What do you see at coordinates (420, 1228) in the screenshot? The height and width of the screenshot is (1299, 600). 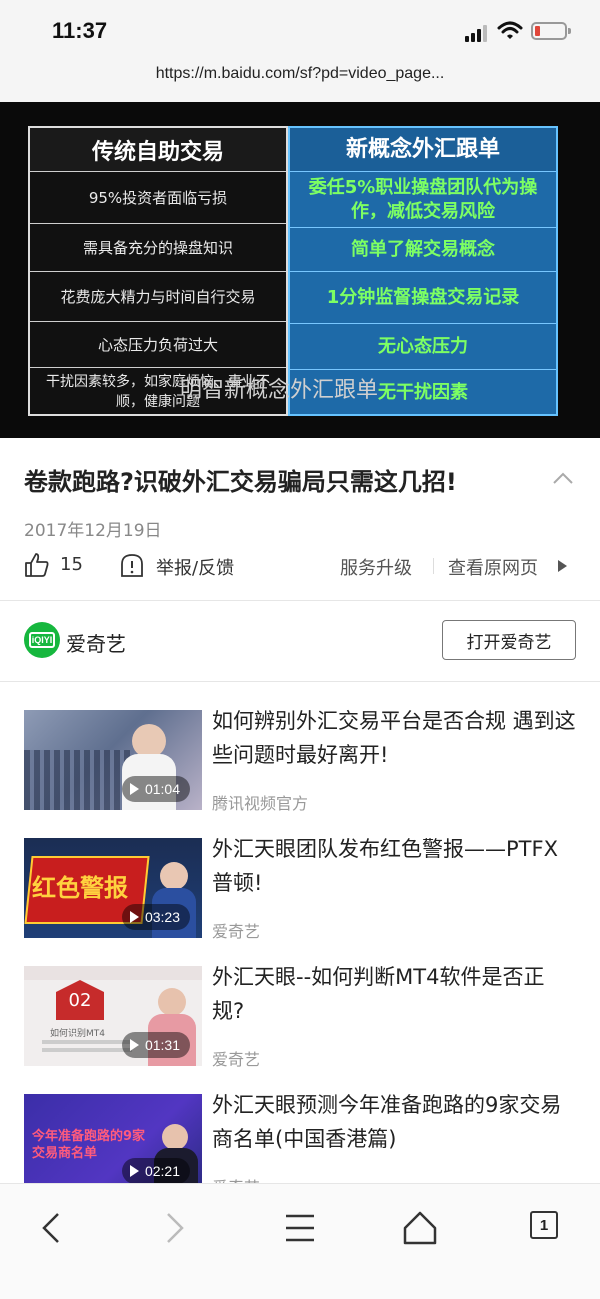 I see `home-icon` at bounding box center [420, 1228].